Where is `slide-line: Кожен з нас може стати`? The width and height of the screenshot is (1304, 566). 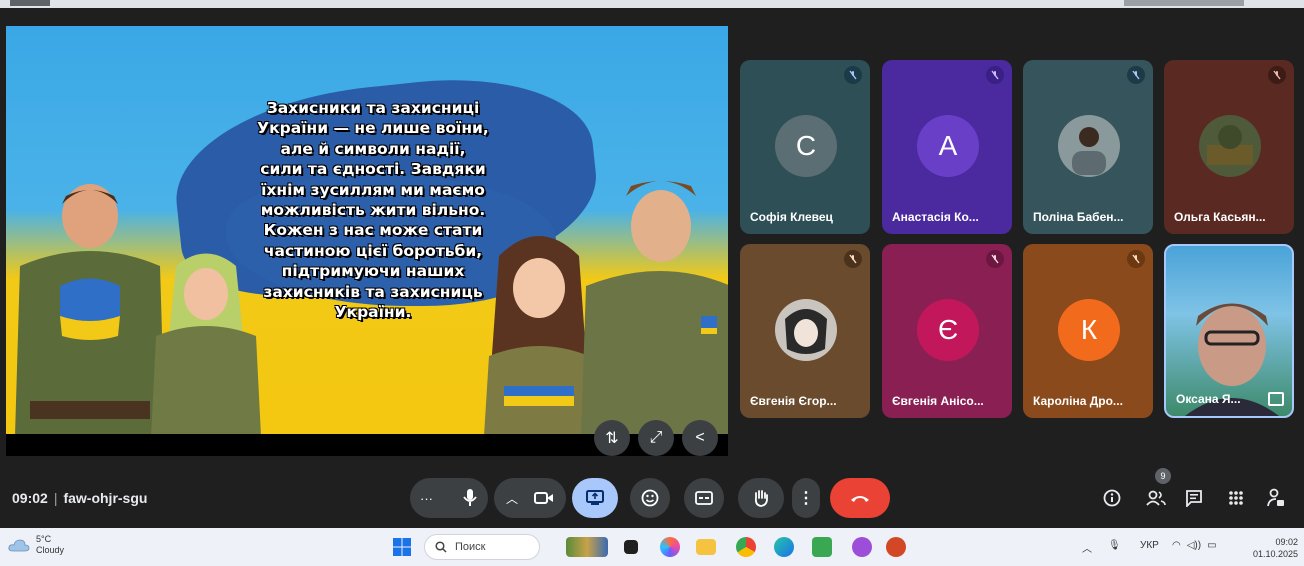 slide-line: Кожен з нас може стати is located at coordinates (373, 230).